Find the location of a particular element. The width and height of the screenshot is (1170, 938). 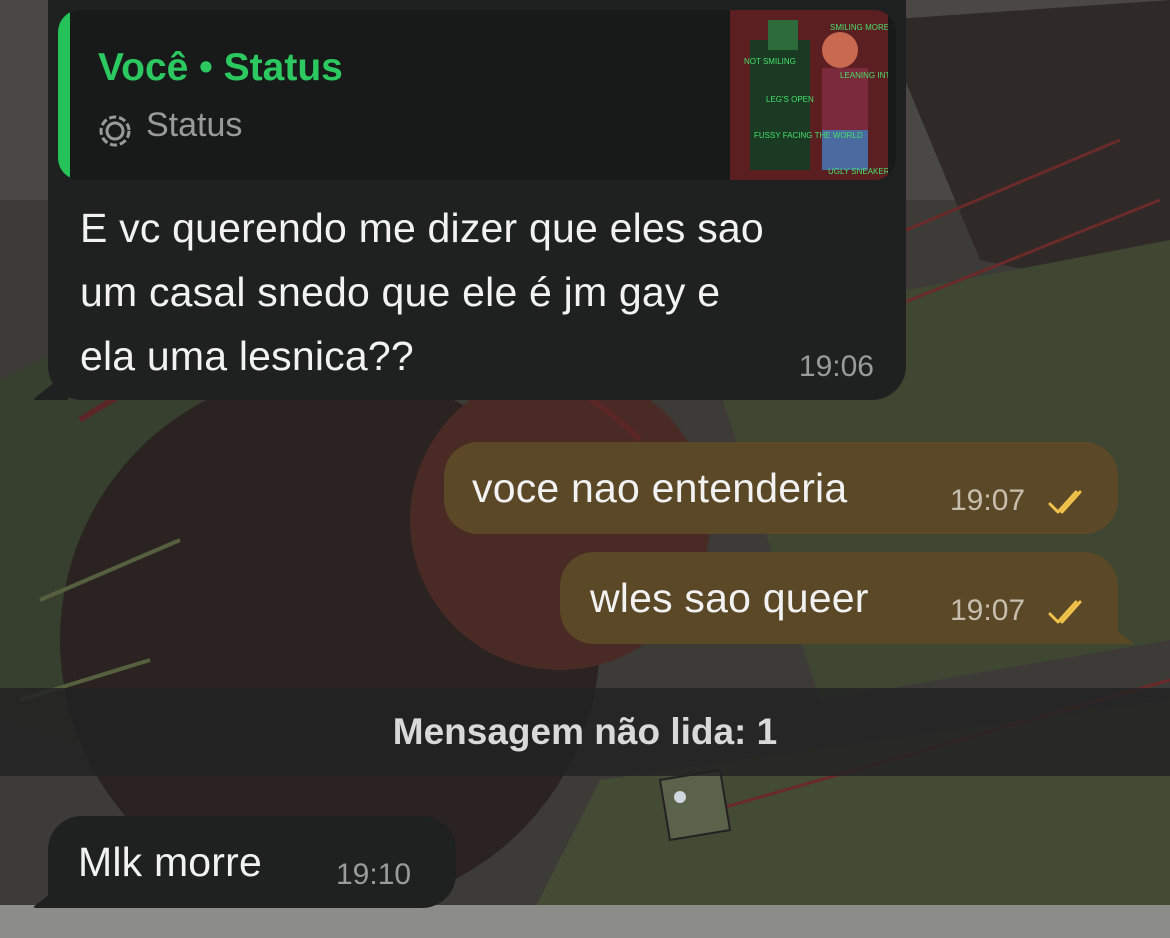

message-bubble-outgoing: voce nao entenderia 19:07 is located at coordinates (781, 488).